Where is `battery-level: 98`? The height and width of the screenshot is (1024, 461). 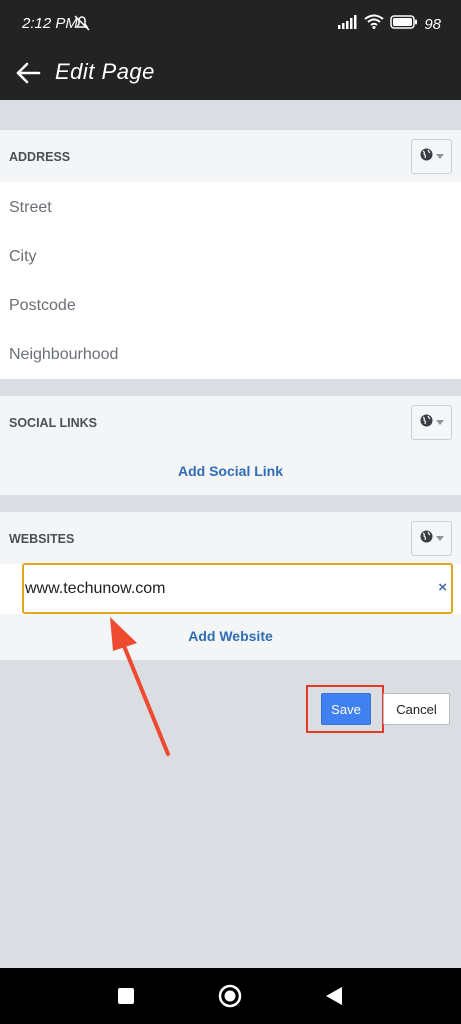 battery-level: 98 is located at coordinates (432, 24).